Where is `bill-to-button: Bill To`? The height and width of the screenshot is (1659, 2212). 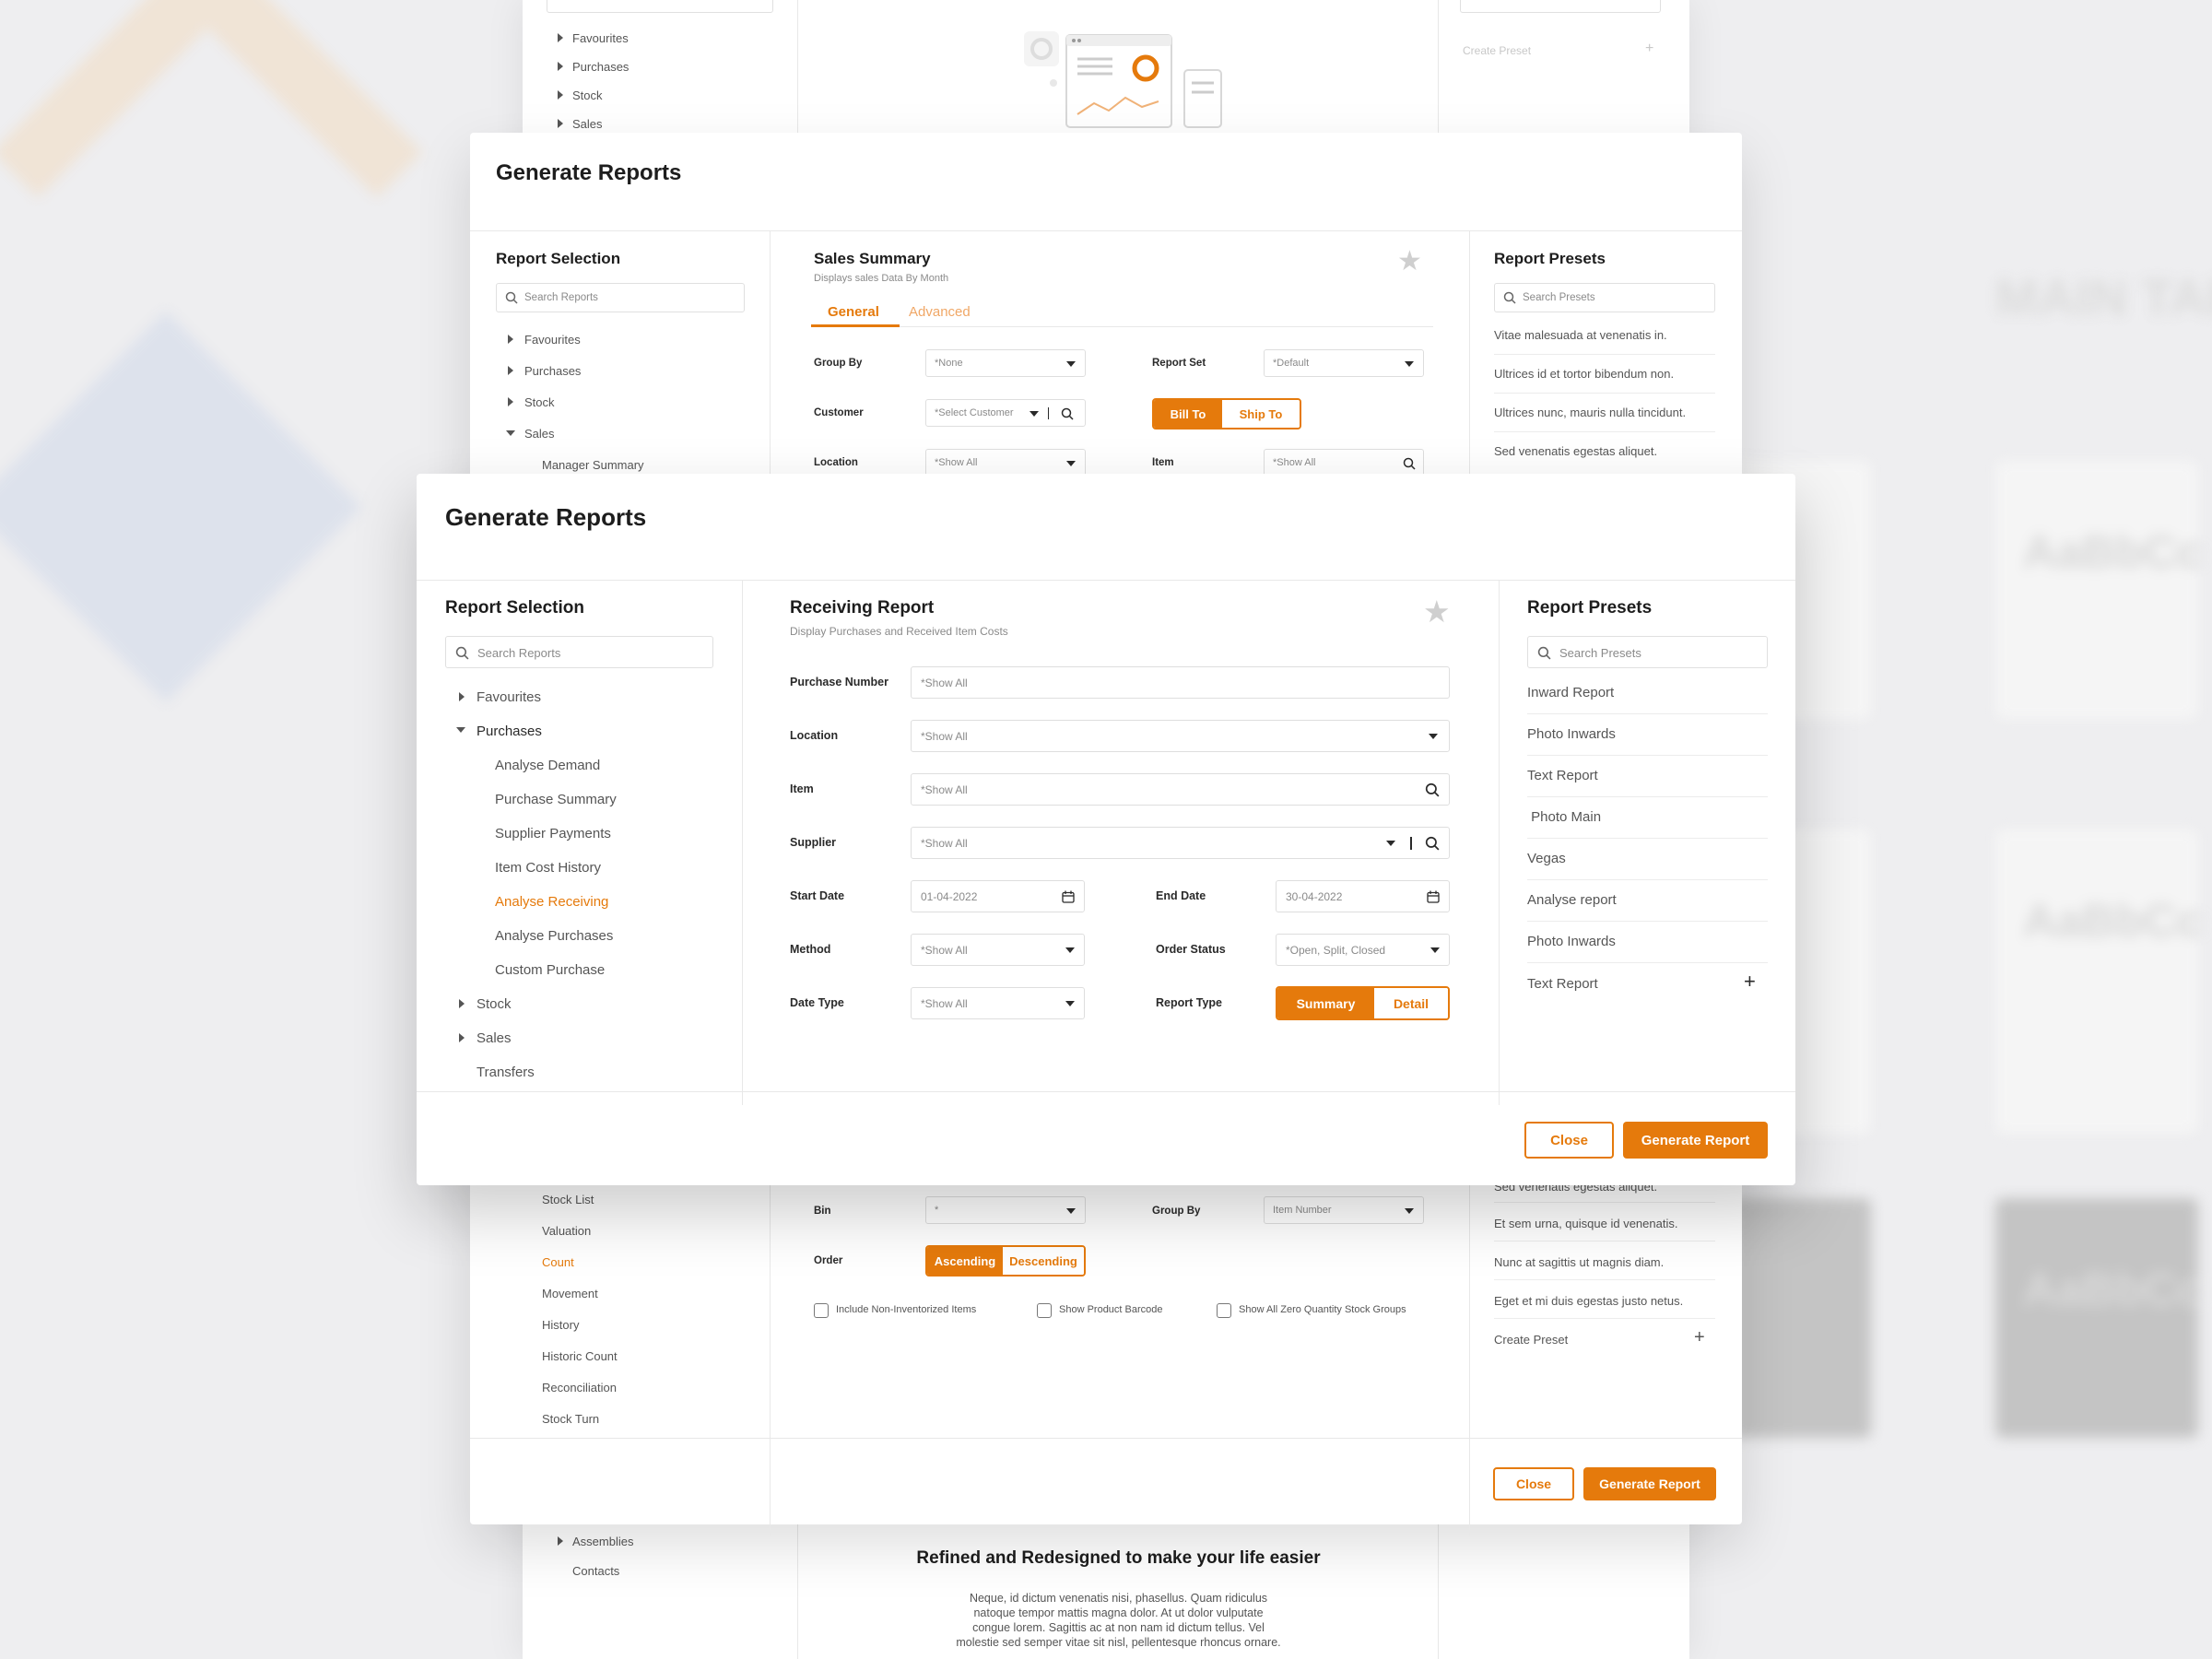
bill-to-button: Bill To is located at coordinates (1188, 414).